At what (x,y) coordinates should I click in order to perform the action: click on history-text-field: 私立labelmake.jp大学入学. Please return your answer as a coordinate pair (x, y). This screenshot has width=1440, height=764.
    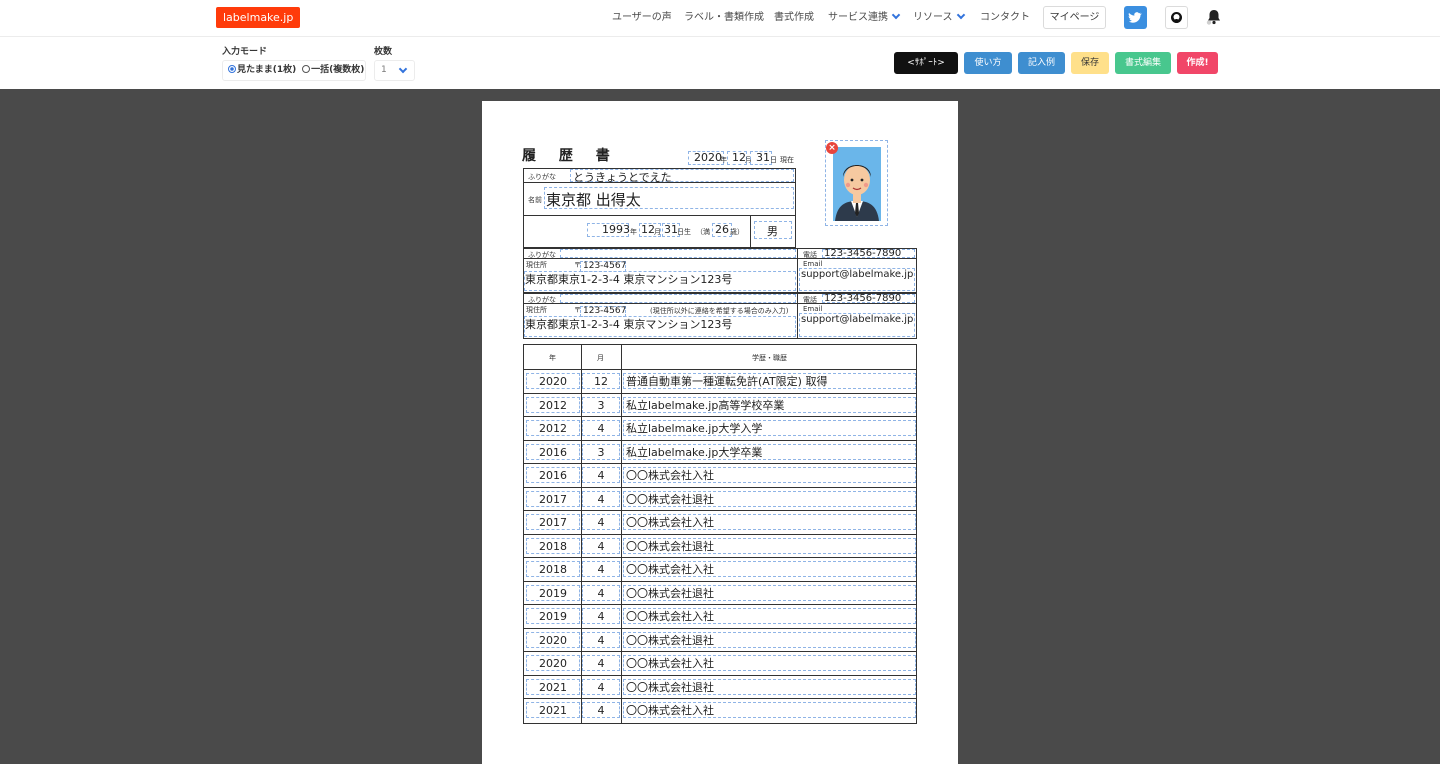
    Looking at the image, I should click on (769, 428).